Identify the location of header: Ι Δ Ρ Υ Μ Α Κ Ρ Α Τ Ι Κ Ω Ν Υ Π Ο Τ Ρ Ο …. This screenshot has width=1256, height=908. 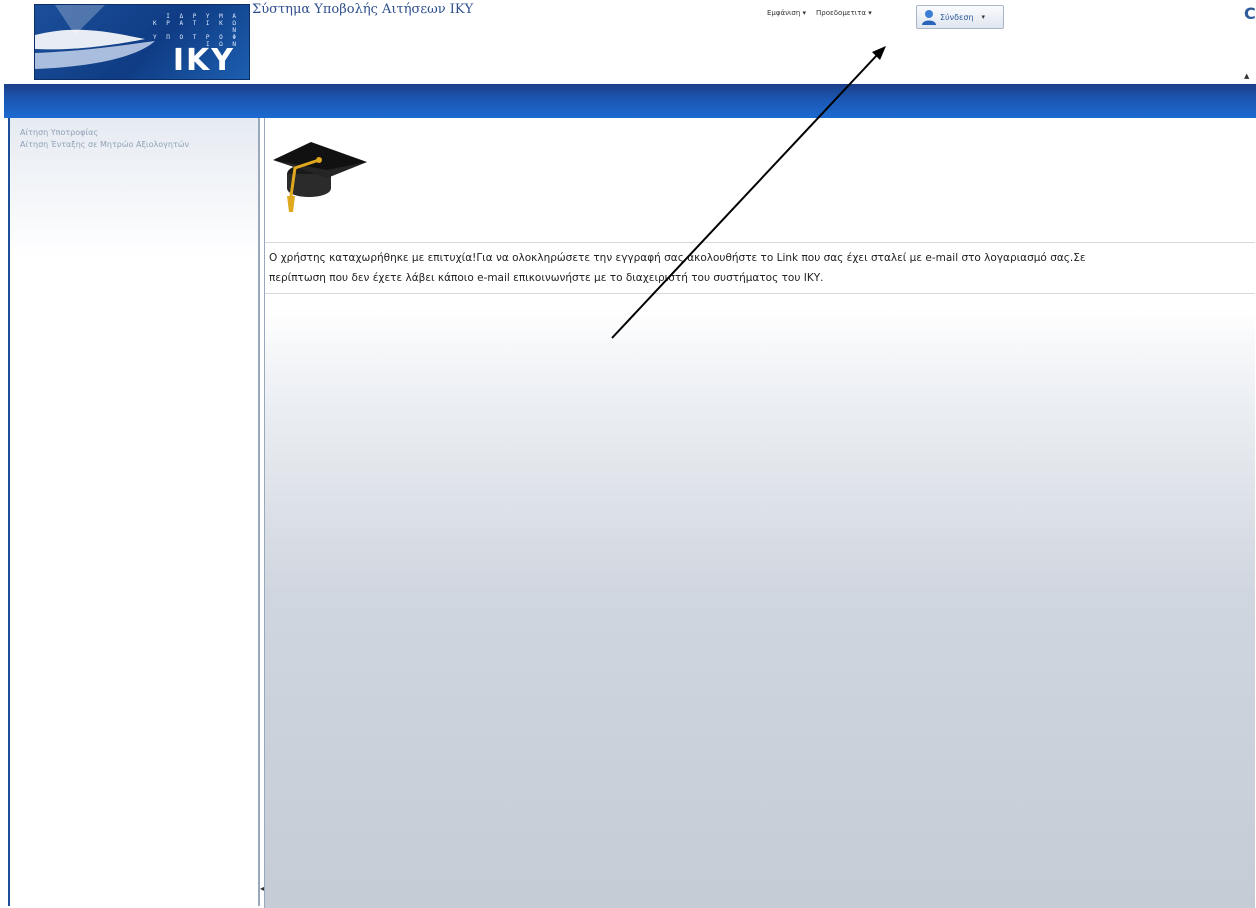
(628, 43).